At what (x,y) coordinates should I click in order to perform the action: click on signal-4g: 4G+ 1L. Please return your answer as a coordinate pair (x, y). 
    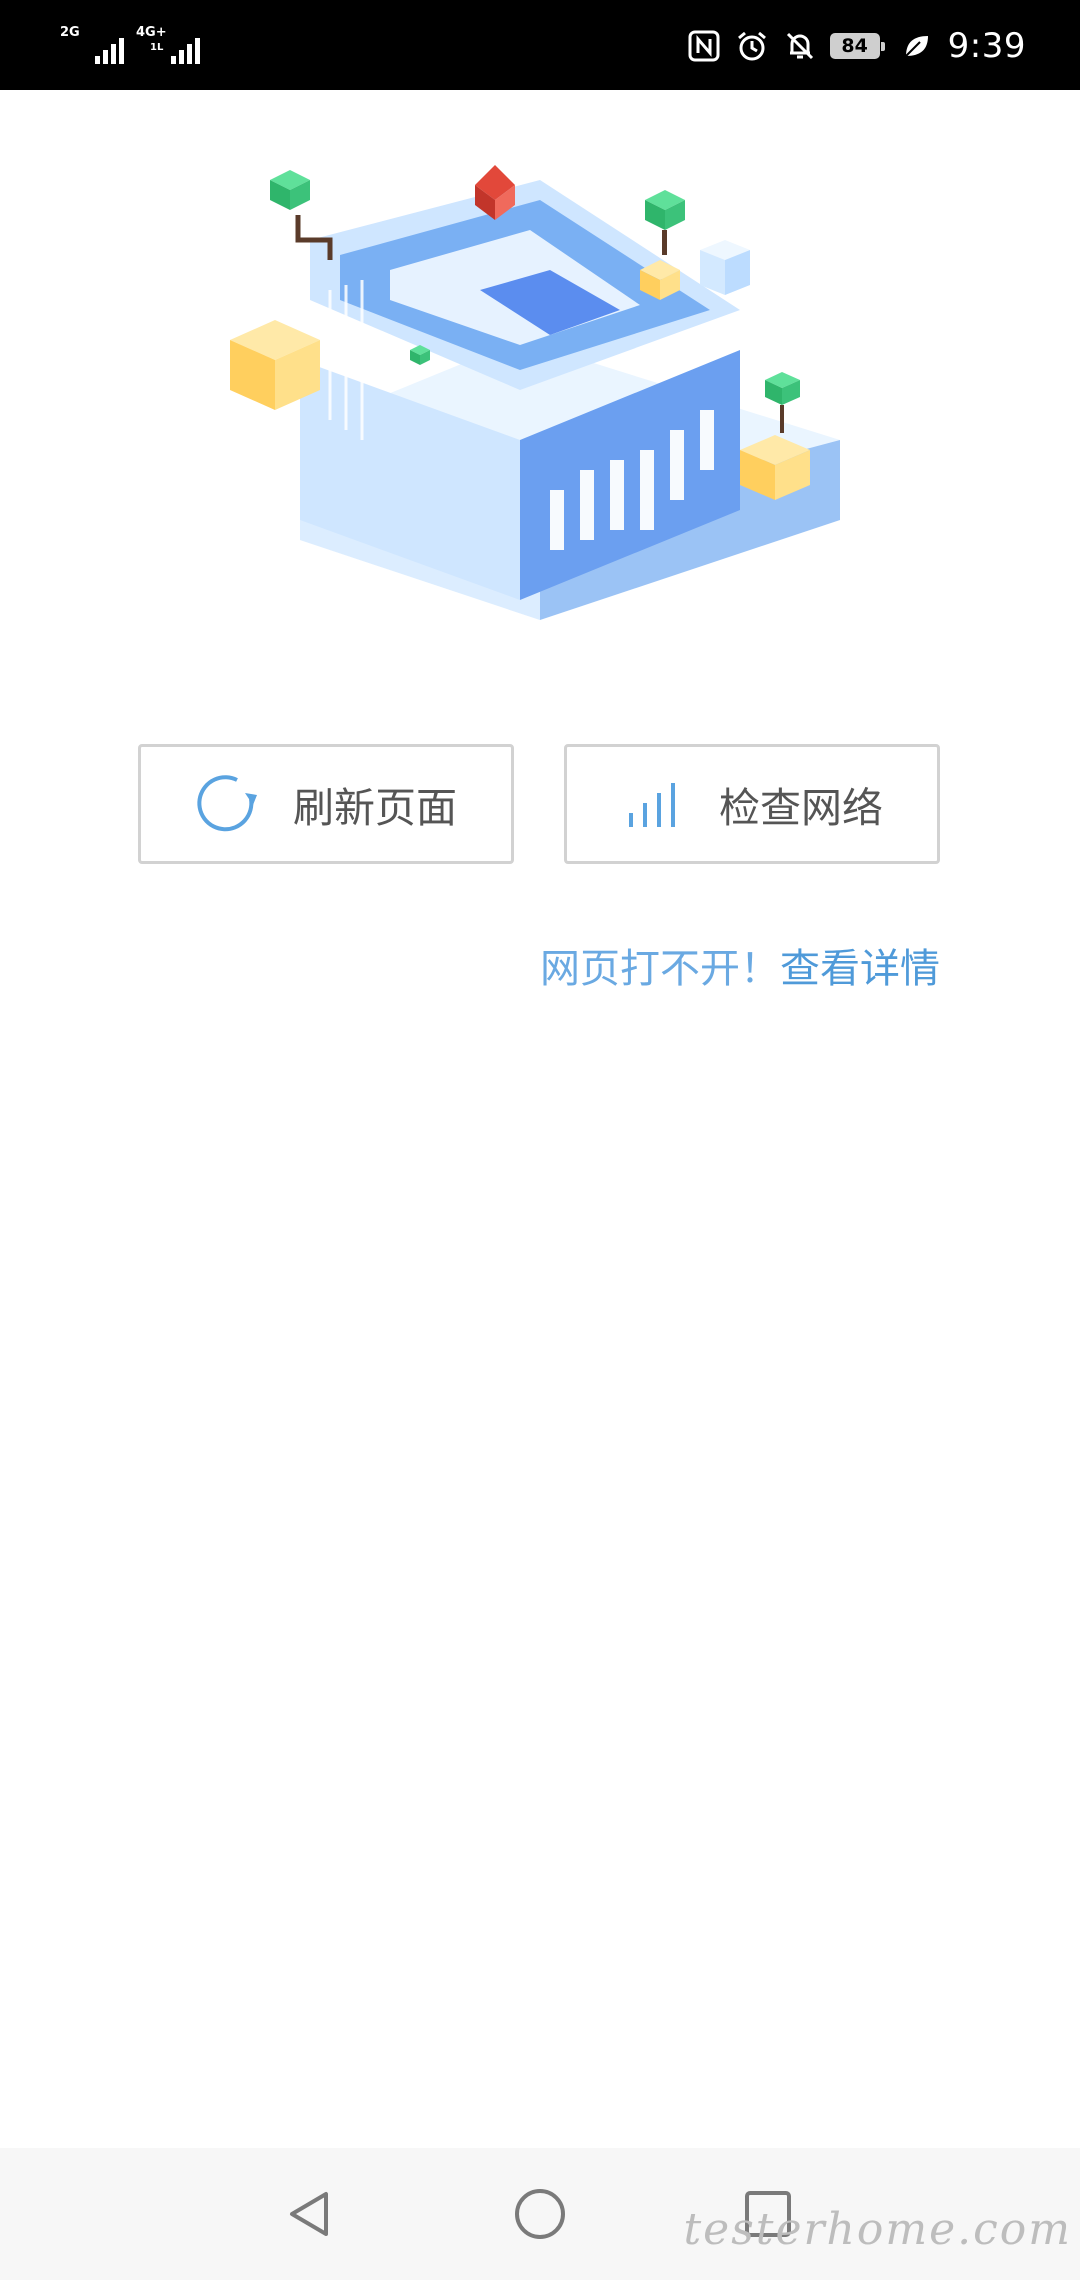
    Looking at the image, I should click on (167, 46).